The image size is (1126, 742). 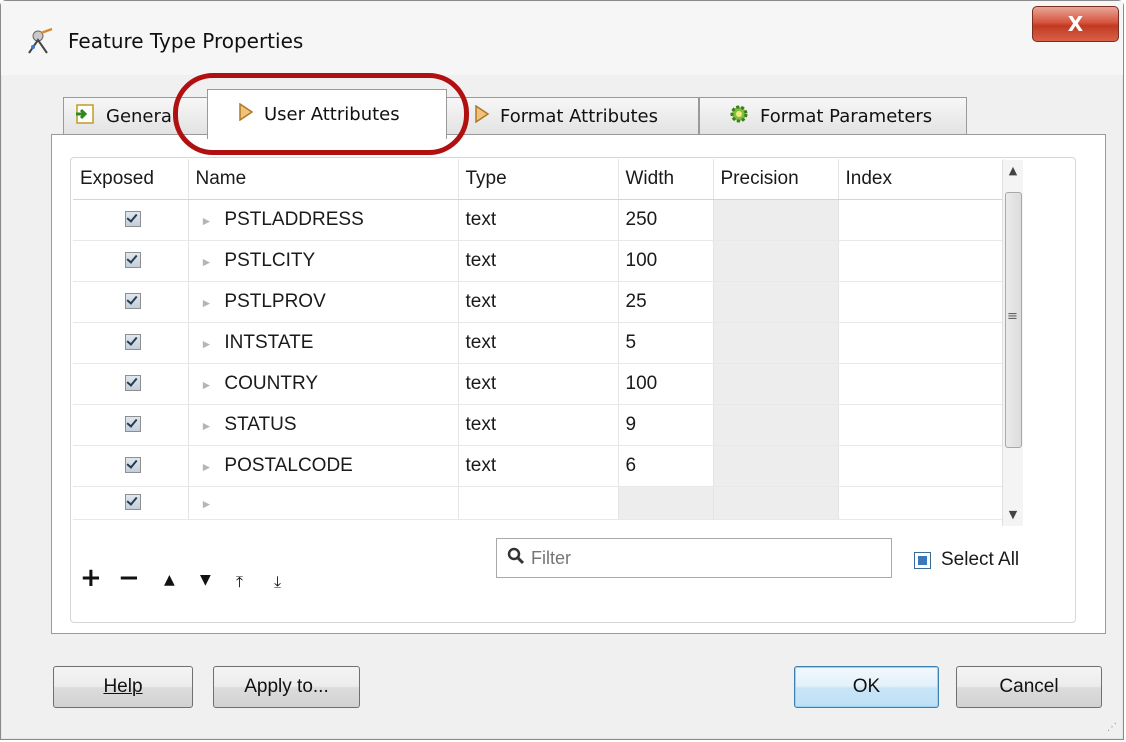 What do you see at coordinates (85, 116) in the screenshot?
I see `general-icon` at bounding box center [85, 116].